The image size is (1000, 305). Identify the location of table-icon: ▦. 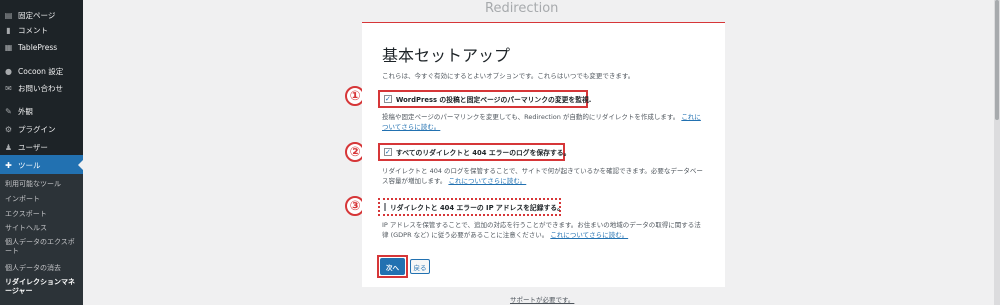
(8, 47).